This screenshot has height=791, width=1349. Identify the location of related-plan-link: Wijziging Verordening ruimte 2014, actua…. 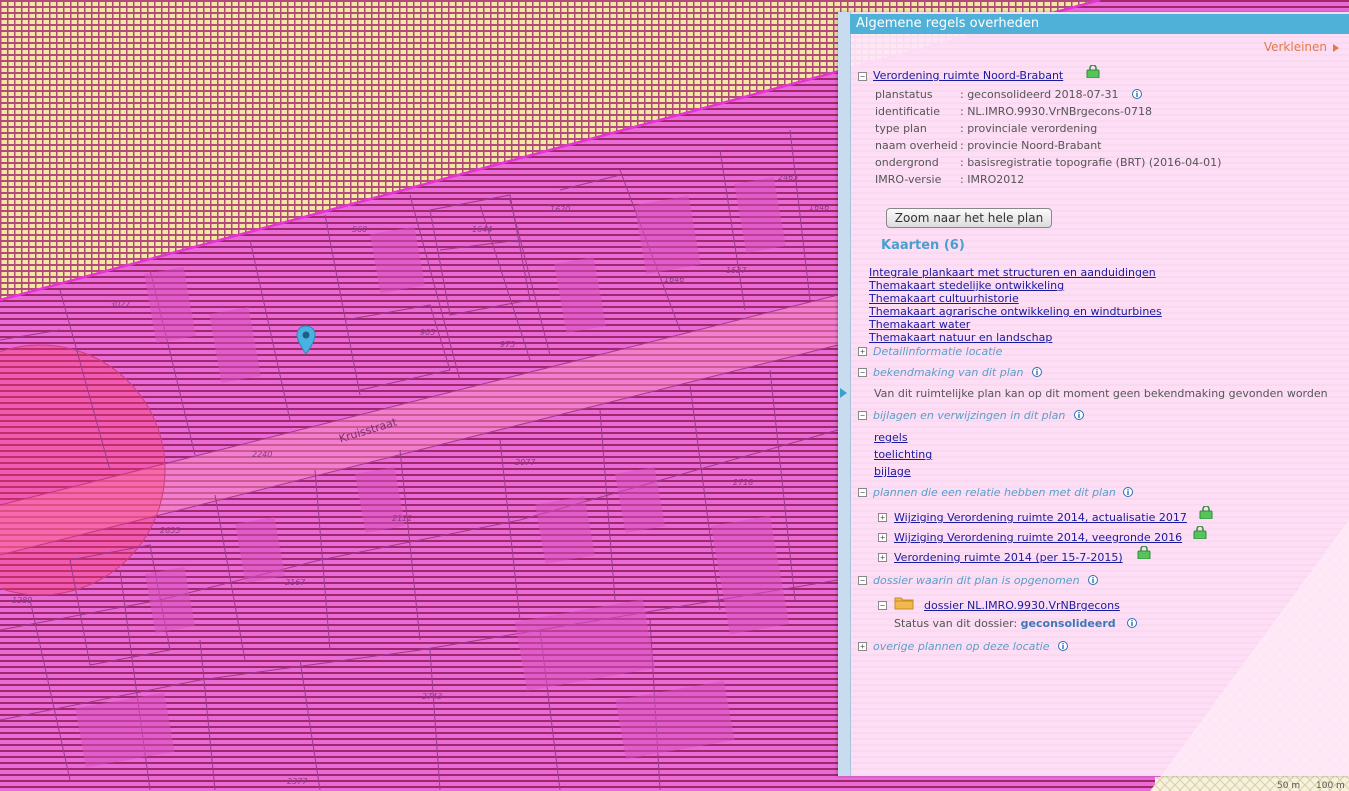
(1040, 517).